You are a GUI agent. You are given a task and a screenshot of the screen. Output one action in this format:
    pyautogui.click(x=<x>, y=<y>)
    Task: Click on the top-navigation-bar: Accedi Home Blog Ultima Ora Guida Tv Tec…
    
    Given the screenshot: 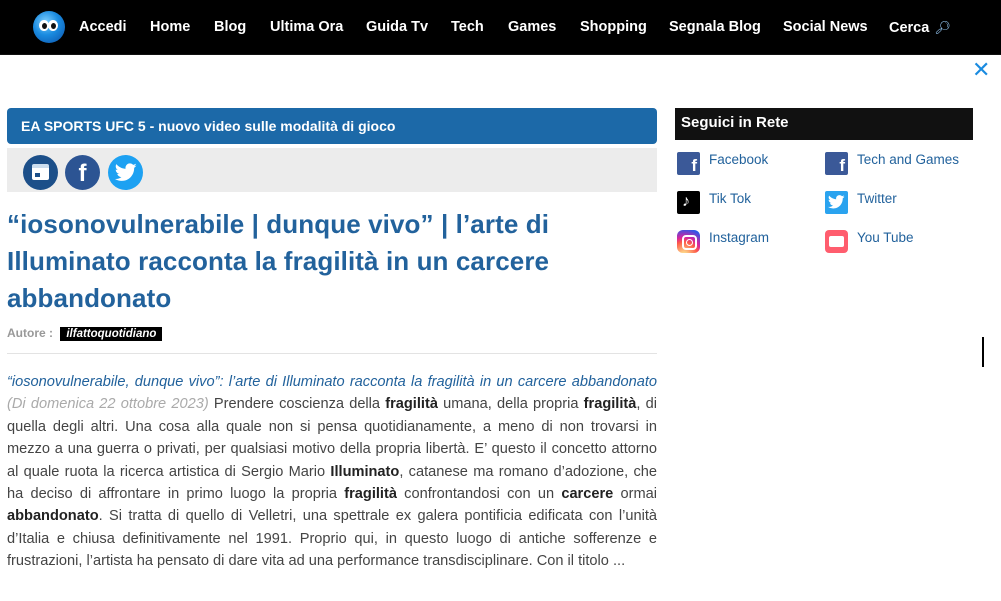 What is the action you would take?
    pyautogui.click(x=500, y=27)
    